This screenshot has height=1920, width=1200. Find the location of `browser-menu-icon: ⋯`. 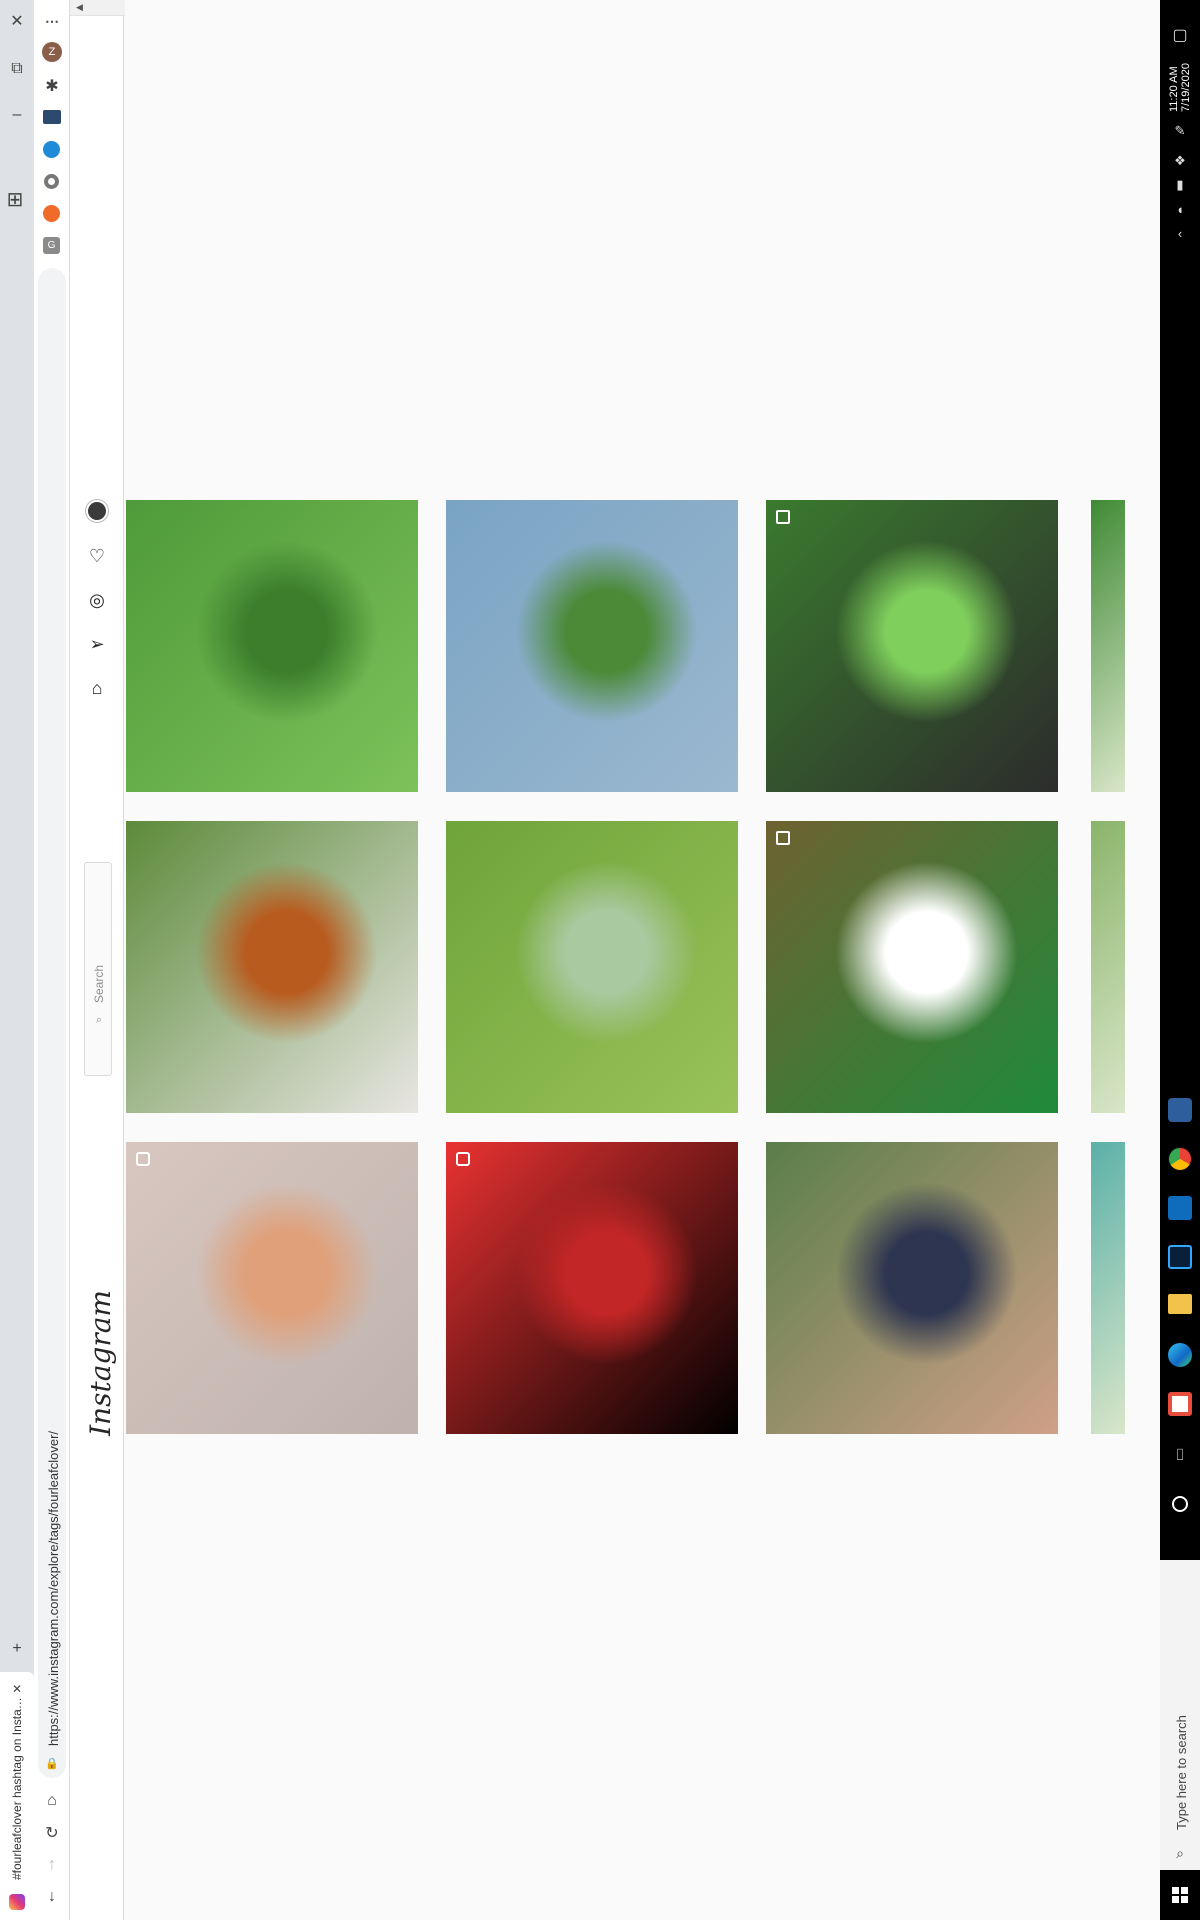

browser-menu-icon: ⋯ is located at coordinates (52, 21).